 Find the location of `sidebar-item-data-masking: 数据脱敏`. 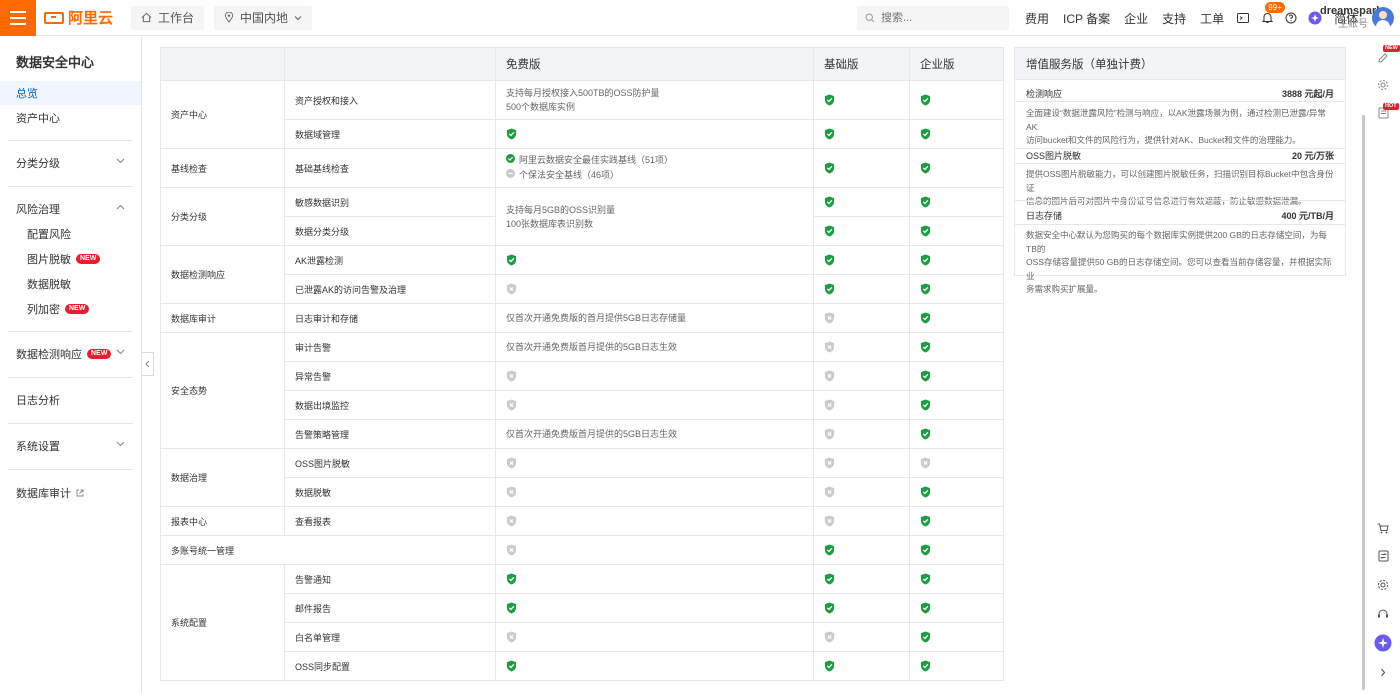

sidebar-item-data-masking: 数据脱敏 is located at coordinates (70, 284).